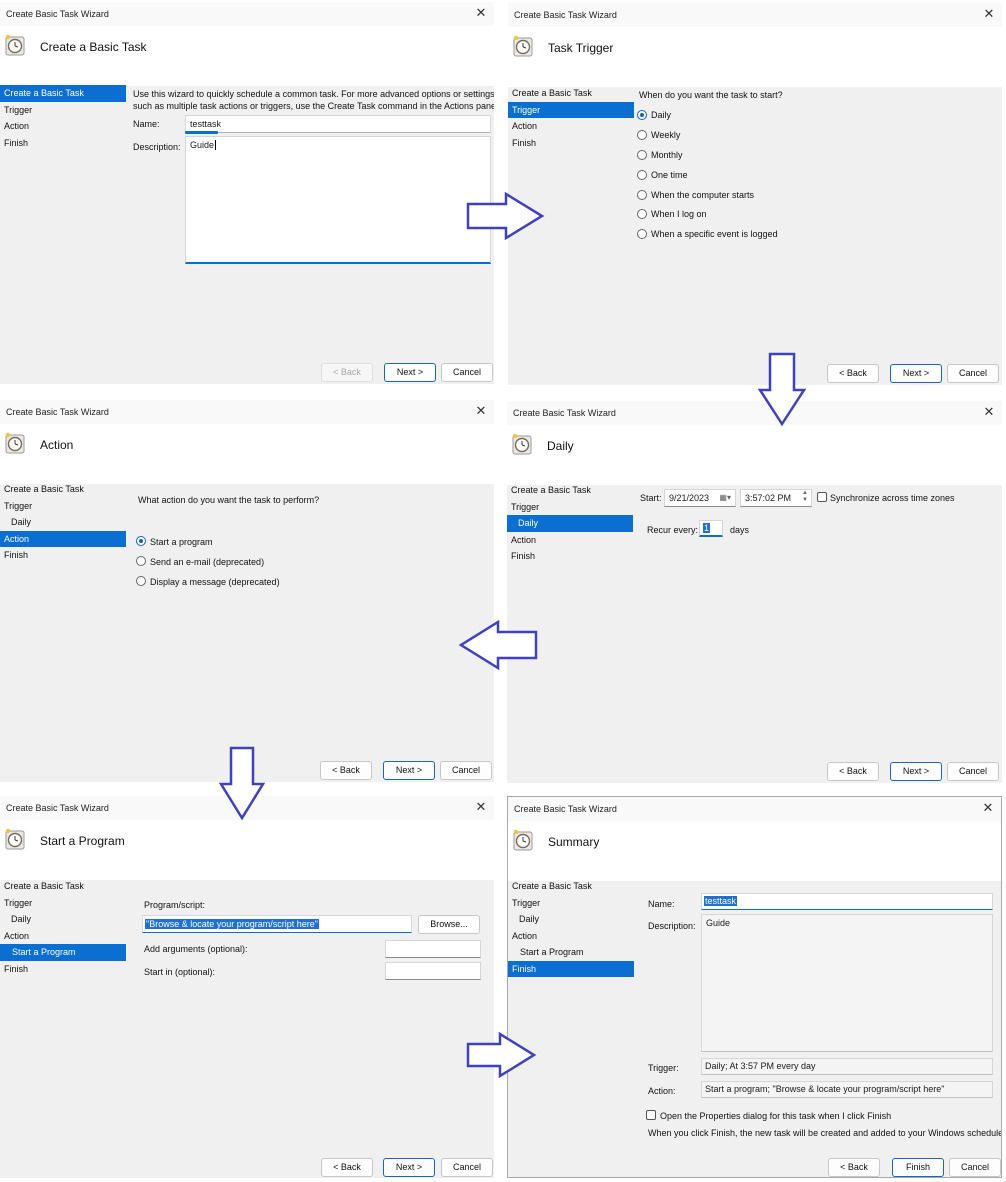 The width and height of the screenshot is (1006, 1182). I want to click on action-radio-display-message, so click(141, 581).